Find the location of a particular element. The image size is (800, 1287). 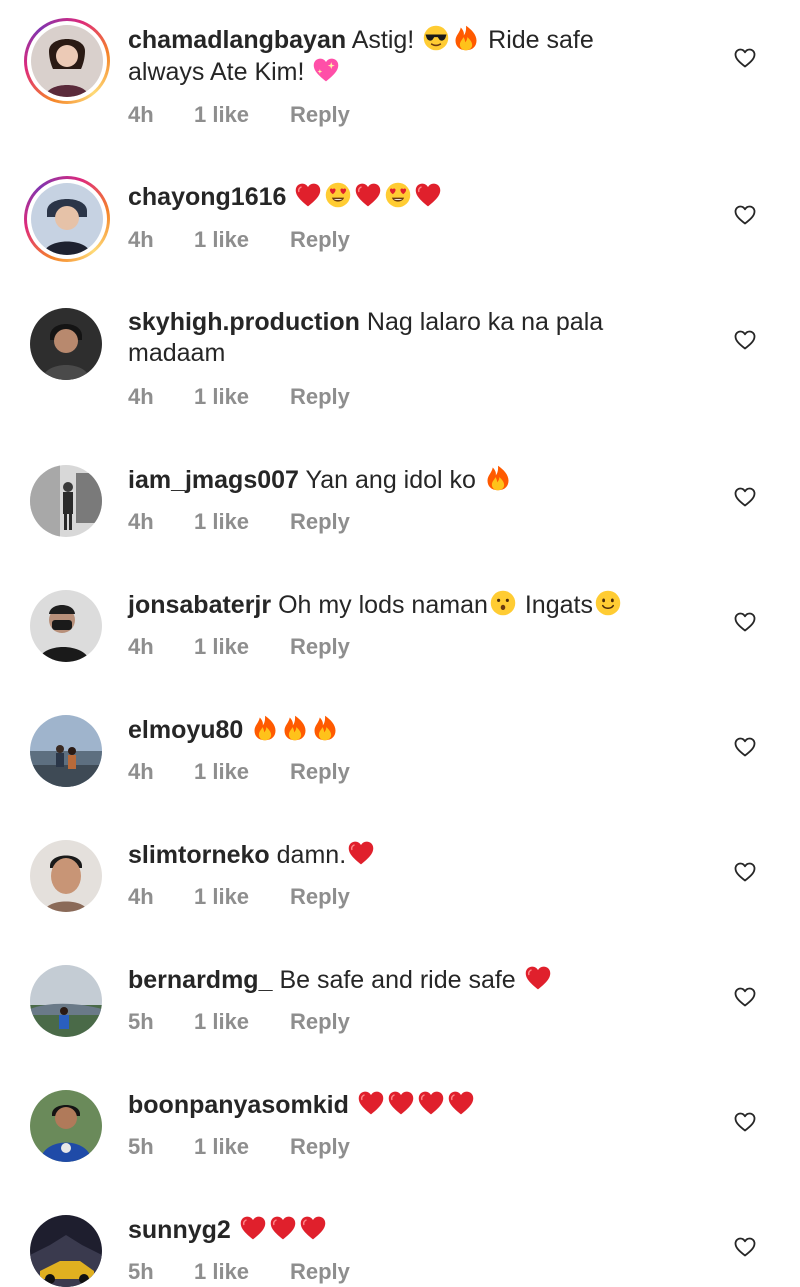

comment-username: chayong1616 is located at coordinates (207, 197).